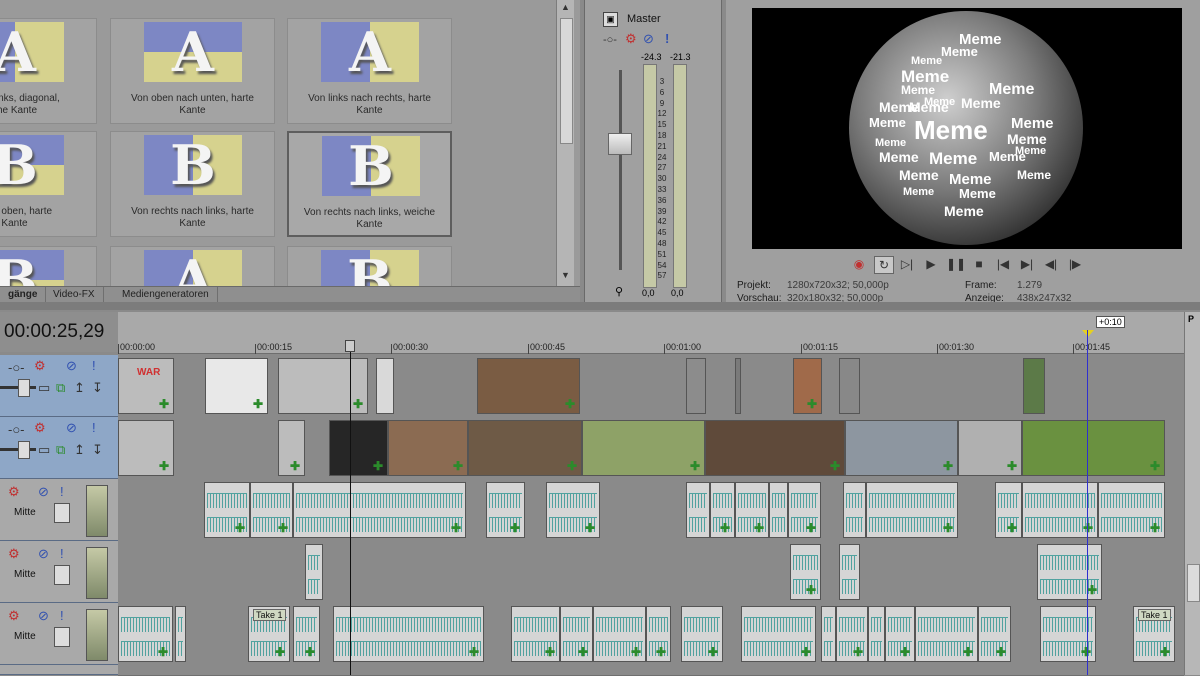  I want to click on loop-button: ↻, so click(884, 265).